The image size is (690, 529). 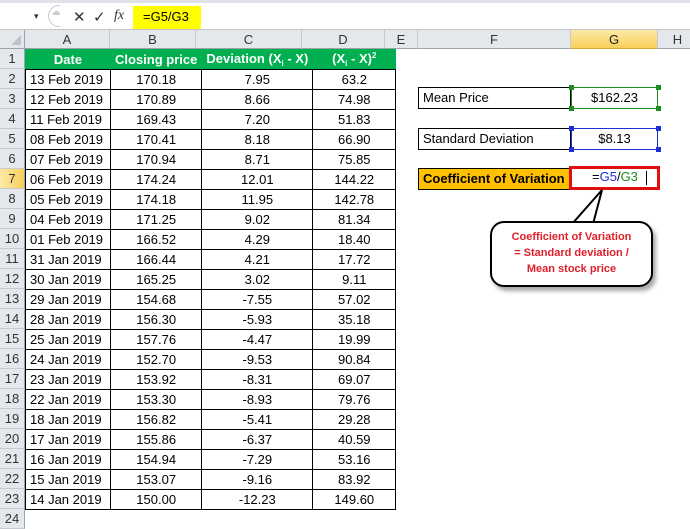 I want to click on cell-date: 28 Jan 2019, so click(x=68, y=319).